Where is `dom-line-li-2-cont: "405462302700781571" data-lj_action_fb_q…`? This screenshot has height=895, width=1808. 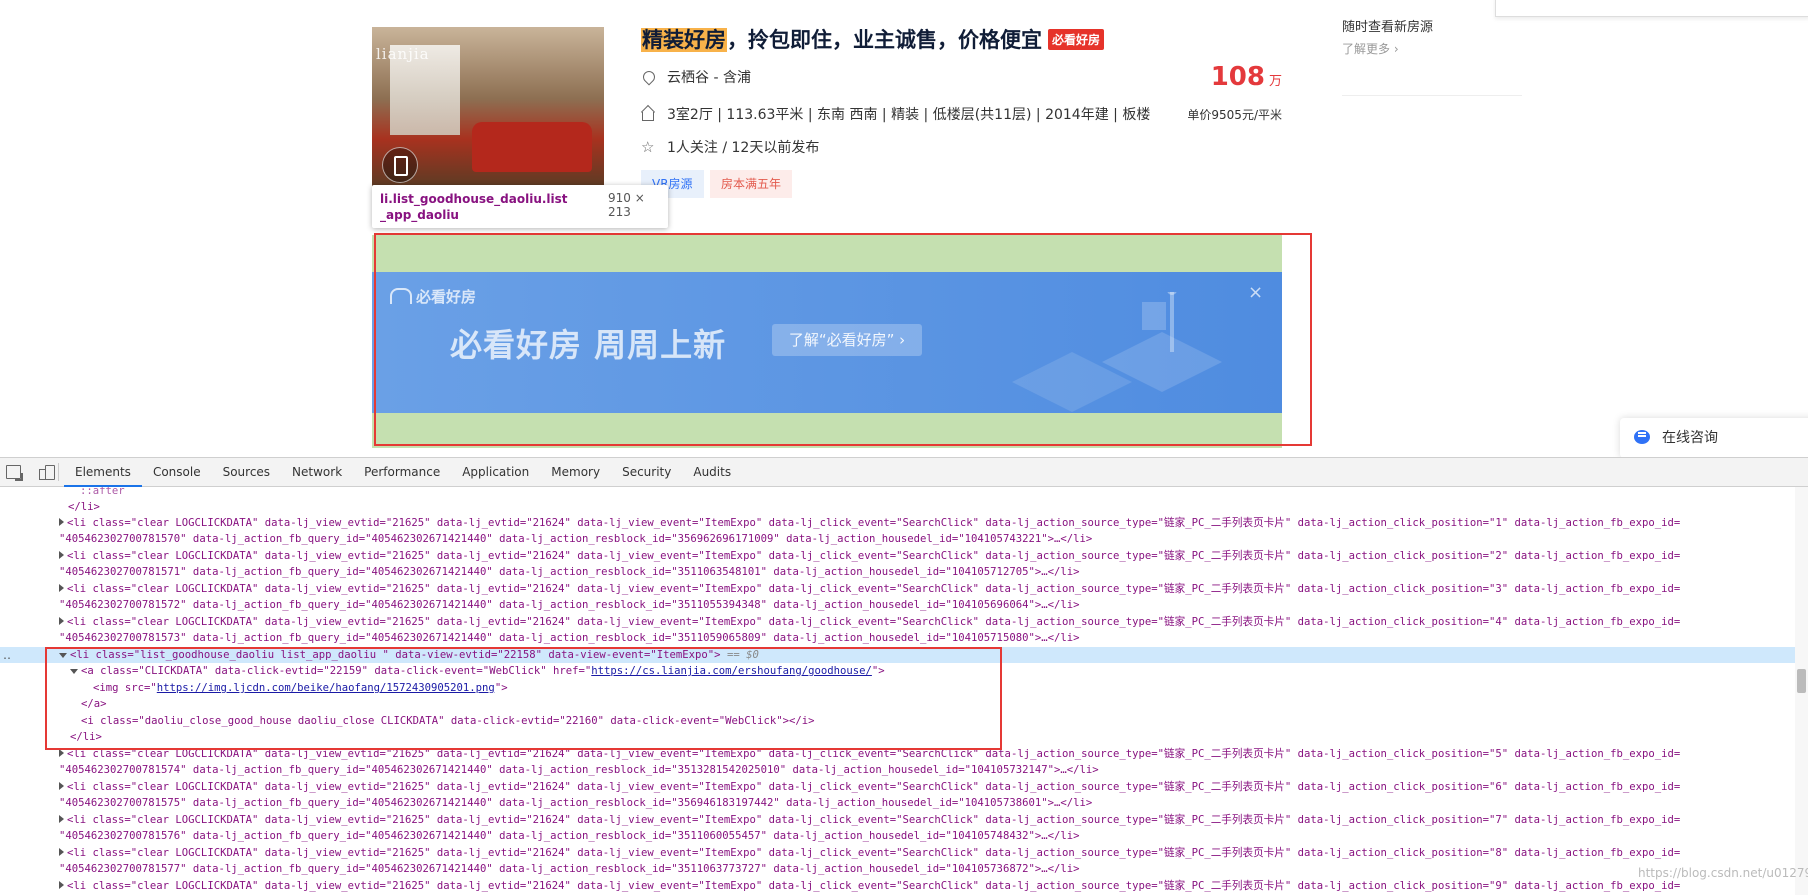 dom-line-li-2-cont: "405462302700781571" data-lj_action_fb_q… is located at coordinates (897, 572).